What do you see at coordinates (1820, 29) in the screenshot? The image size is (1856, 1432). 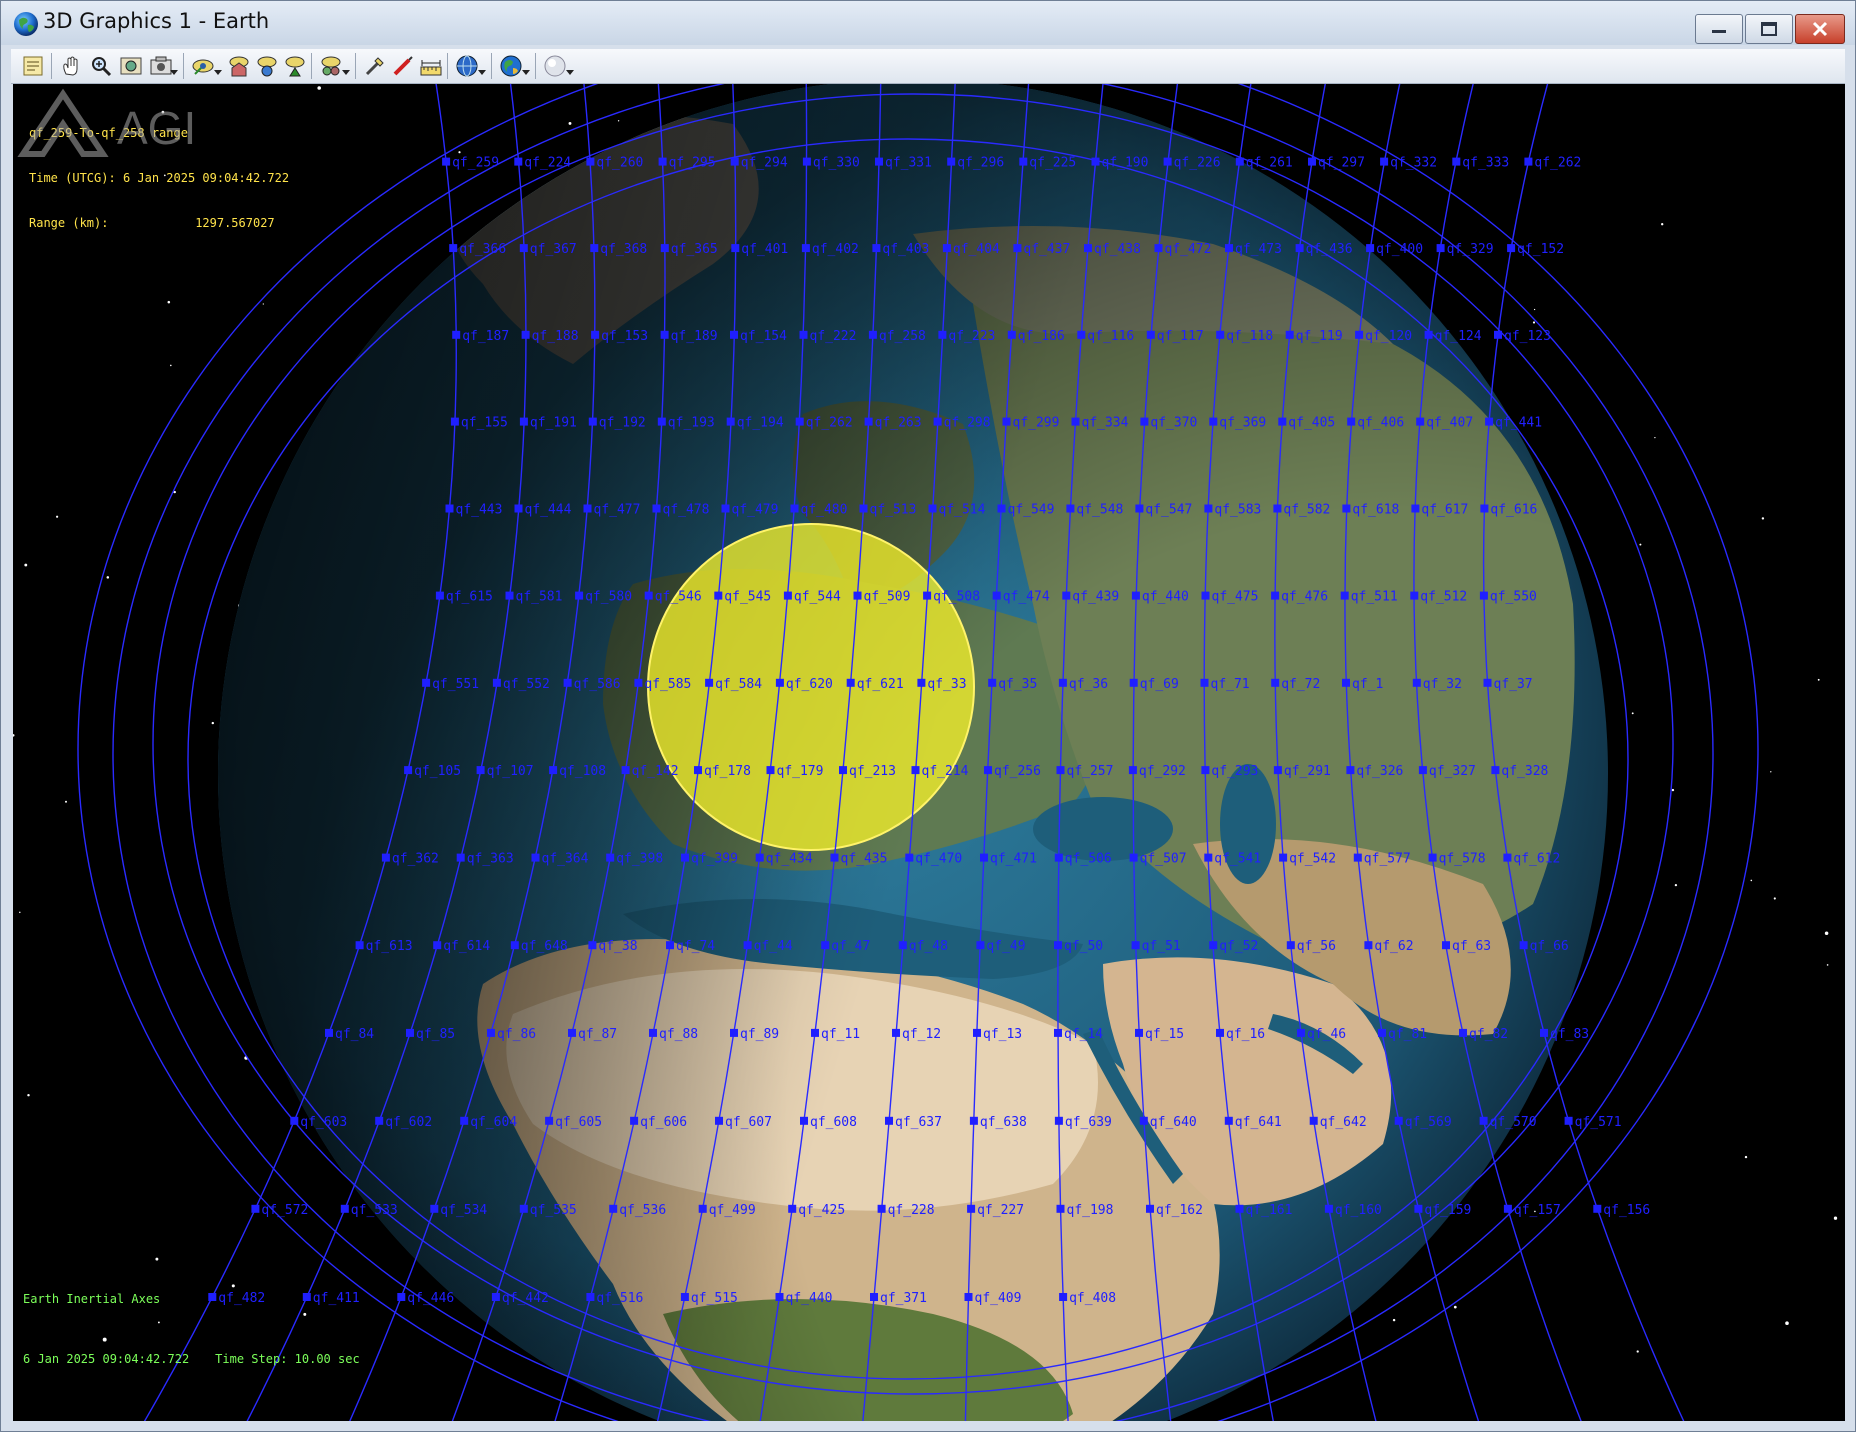 I see `close-button` at bounding box center [1820, 29].